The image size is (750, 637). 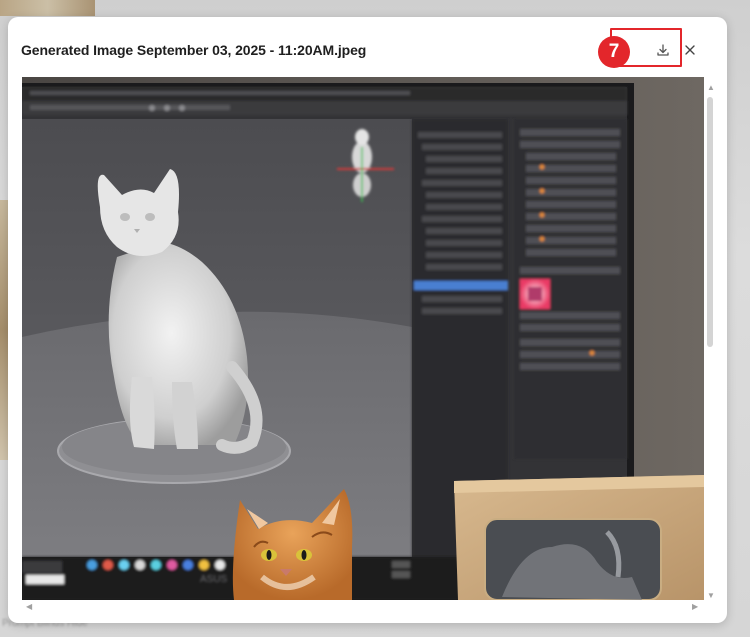 What do you see at coordinates (710, 222) in the screenshot?
I see `vertical-scrollbar-thumb` at bounding box center [710, 222].